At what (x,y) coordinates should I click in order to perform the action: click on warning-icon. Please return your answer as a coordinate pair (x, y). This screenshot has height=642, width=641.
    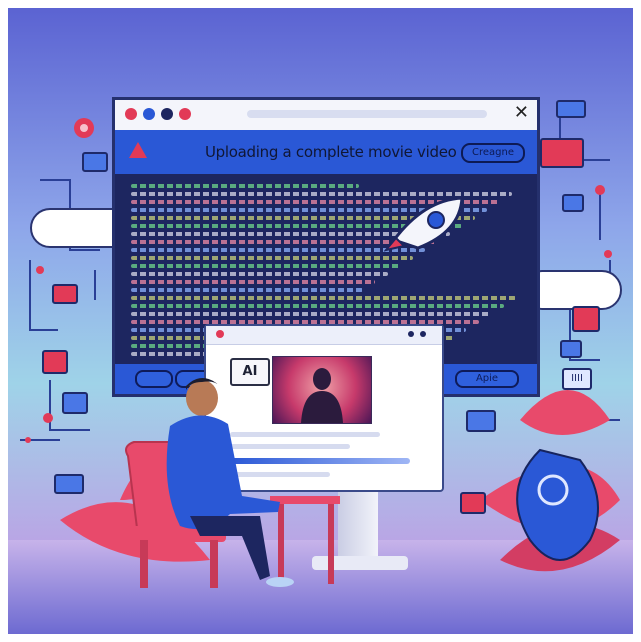
    Looking at the image, I should click on (138, 150).